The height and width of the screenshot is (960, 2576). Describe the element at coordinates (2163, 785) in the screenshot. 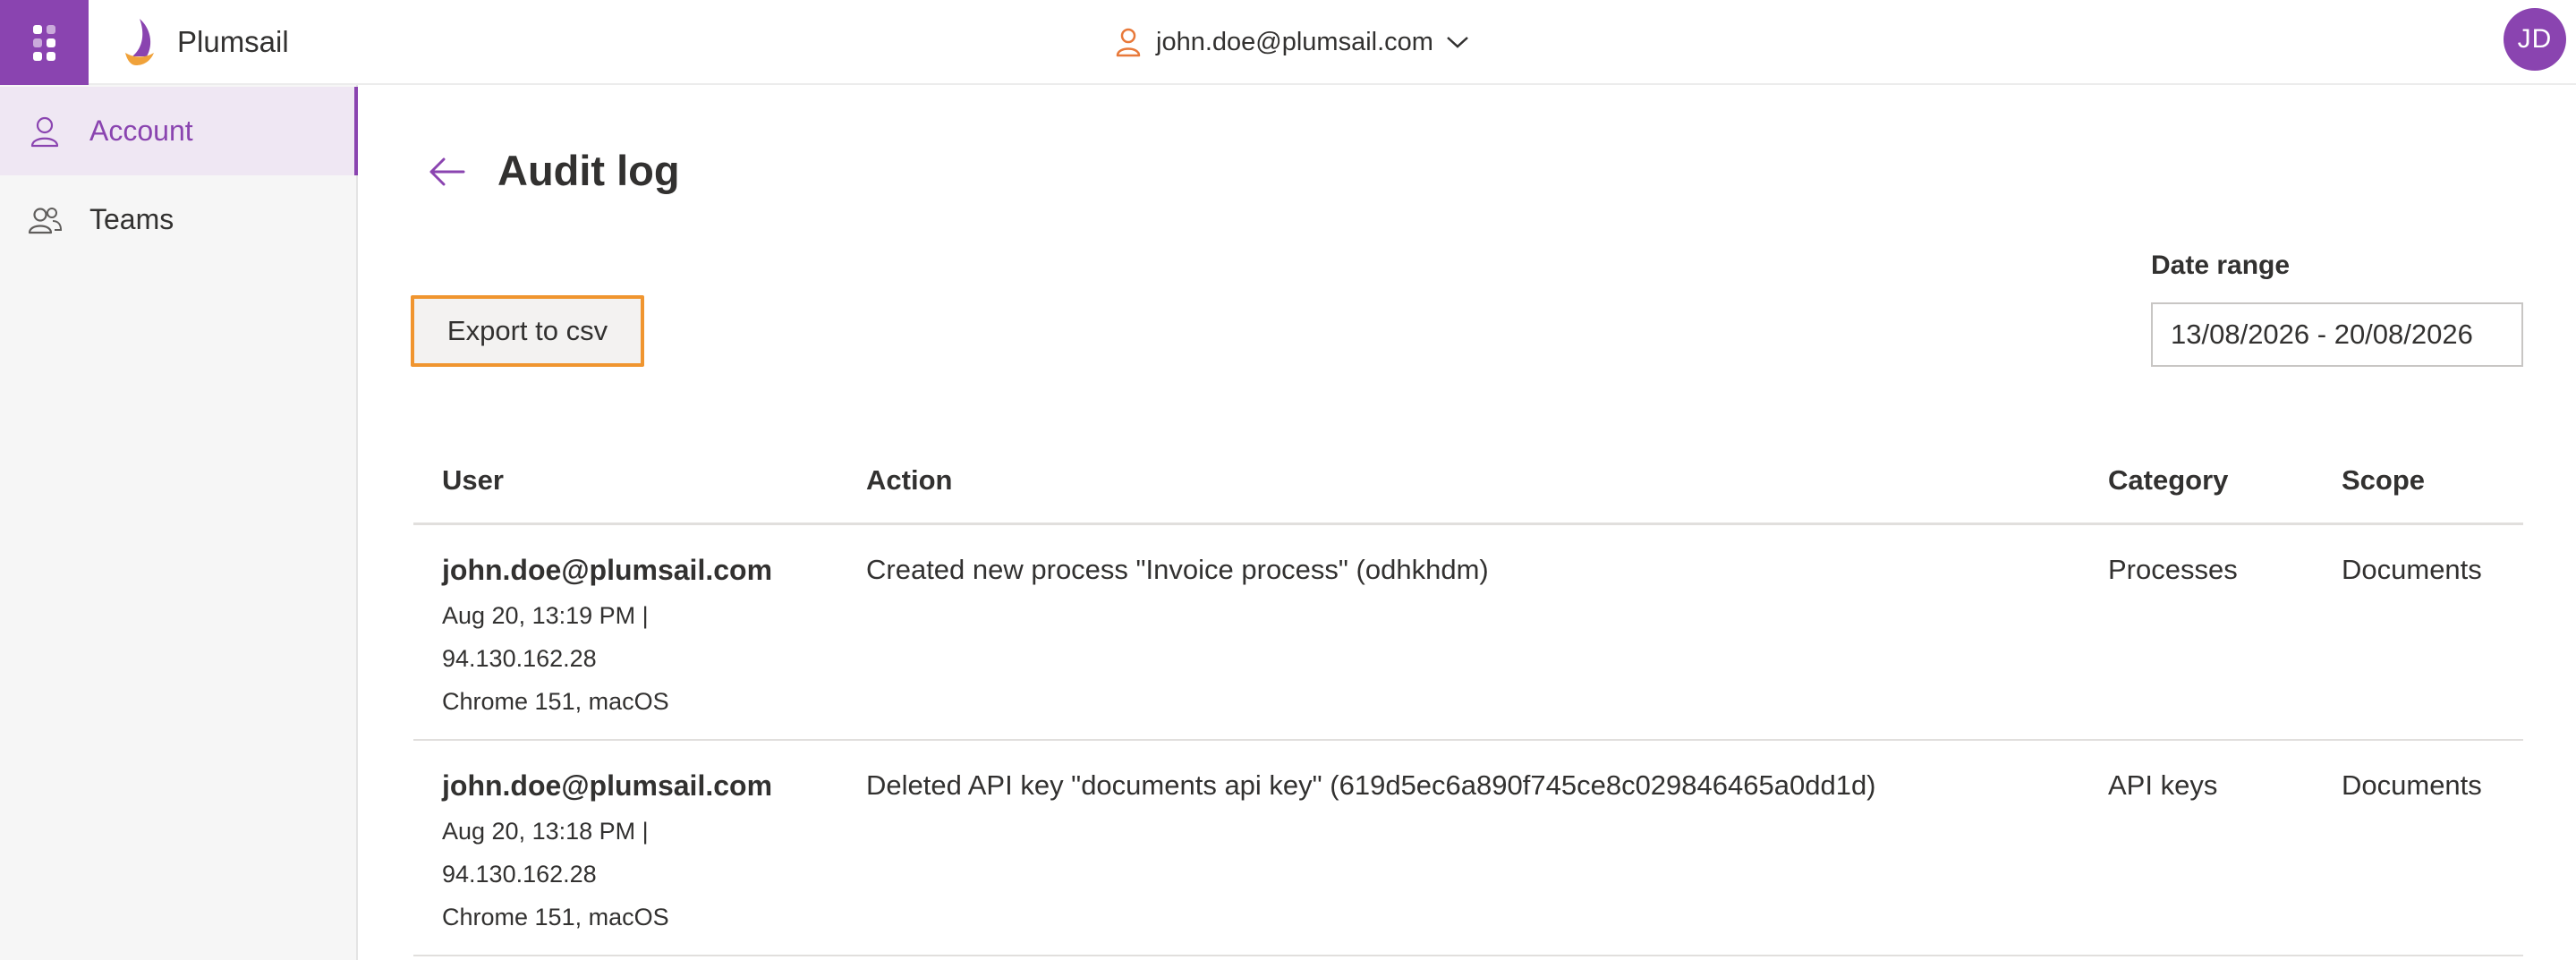

I see `category-cell: API keys` at that location.